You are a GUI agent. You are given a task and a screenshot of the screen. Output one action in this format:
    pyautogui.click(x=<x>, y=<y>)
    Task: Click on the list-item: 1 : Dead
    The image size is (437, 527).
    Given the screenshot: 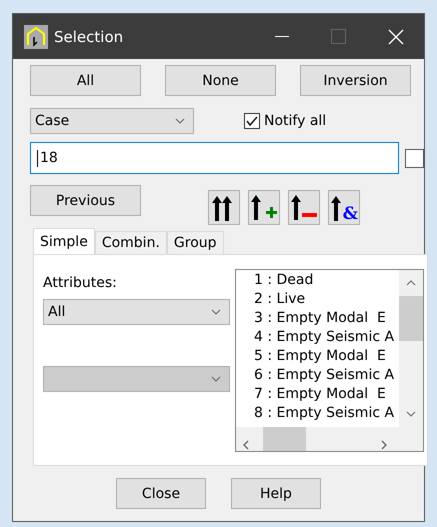 What is the action you would take?
    pyautogui.click(x=326, y=280)
    